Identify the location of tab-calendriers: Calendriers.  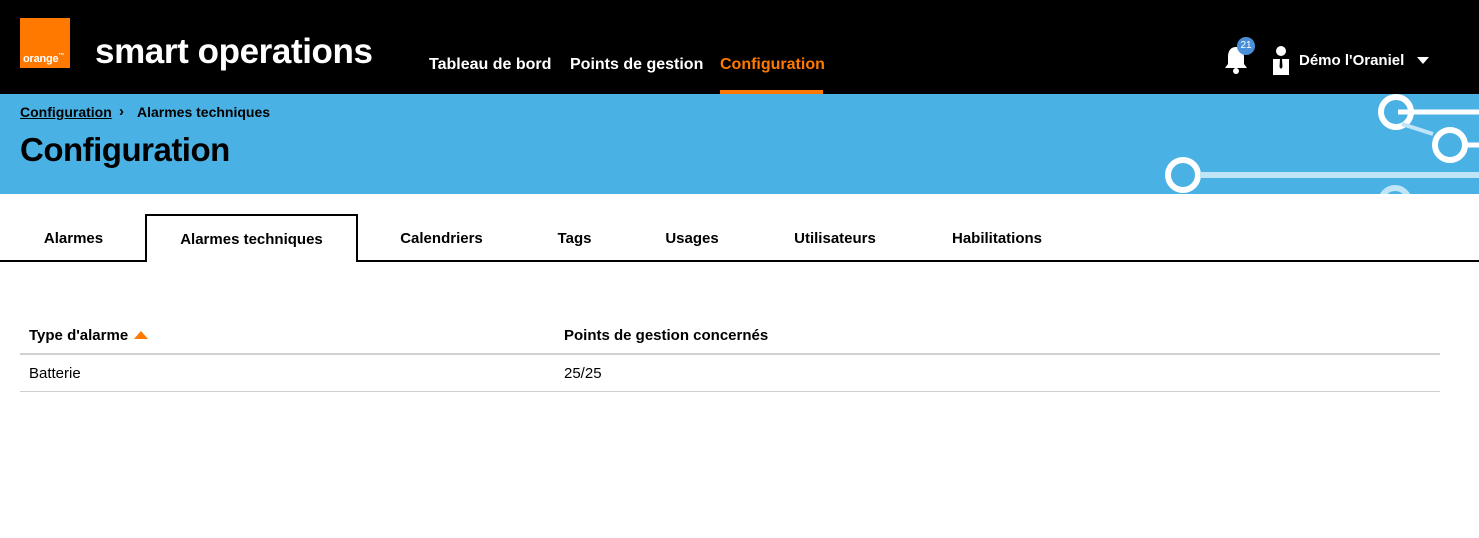
(441, 238).